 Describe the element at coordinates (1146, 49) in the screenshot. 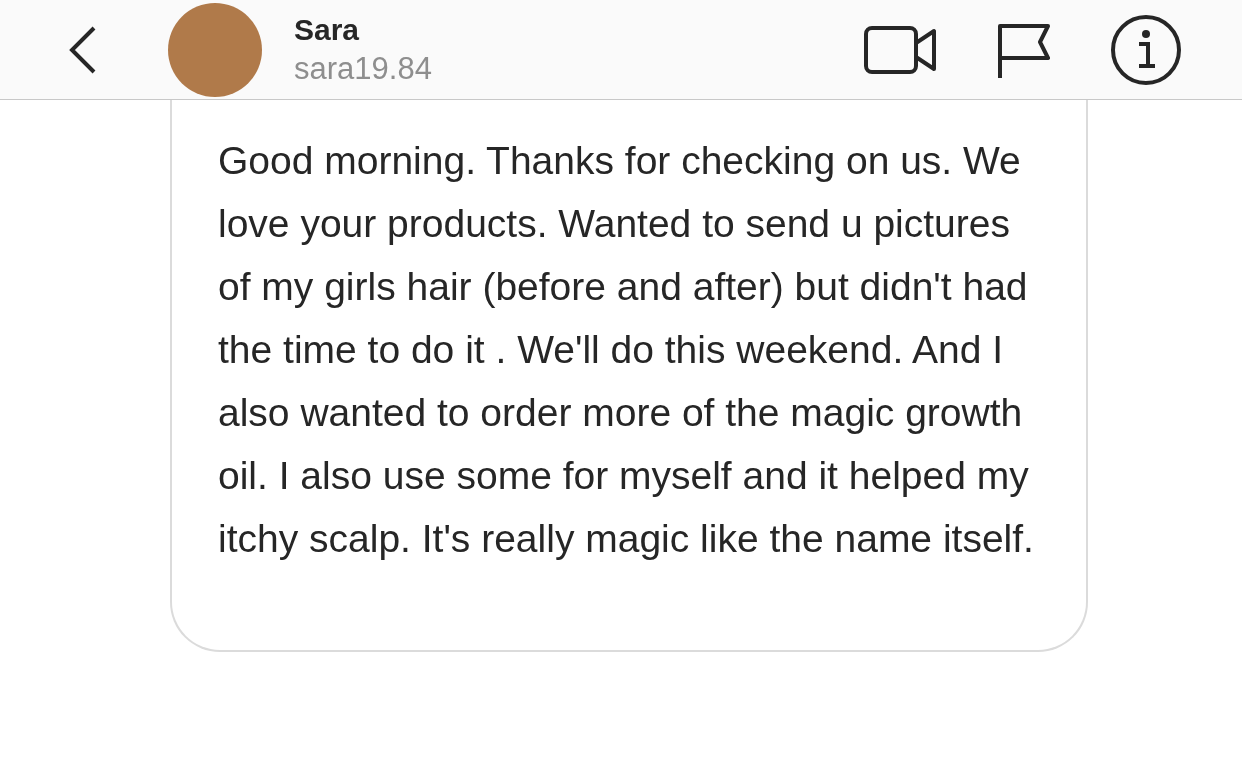

I see `info-icon` at that location.